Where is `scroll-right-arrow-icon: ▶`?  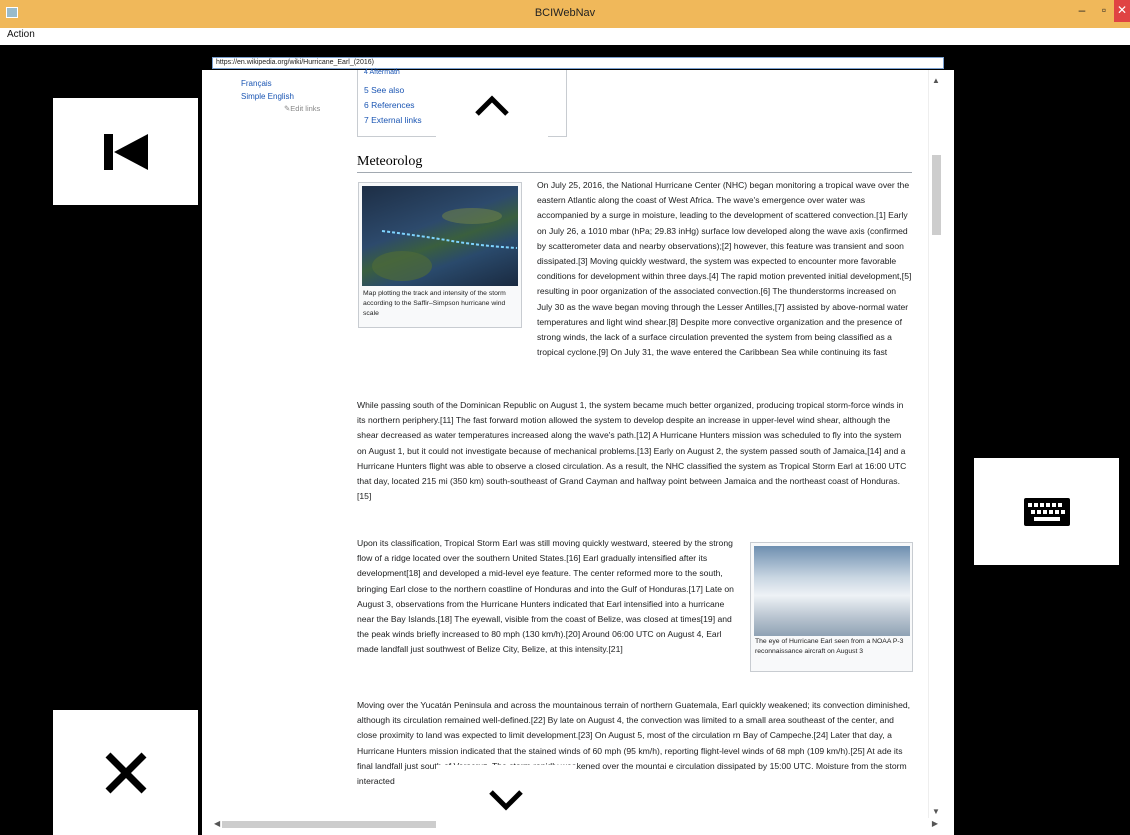
scroll-right-arrow-icon: ▶ is located at coordinates (935, 823).